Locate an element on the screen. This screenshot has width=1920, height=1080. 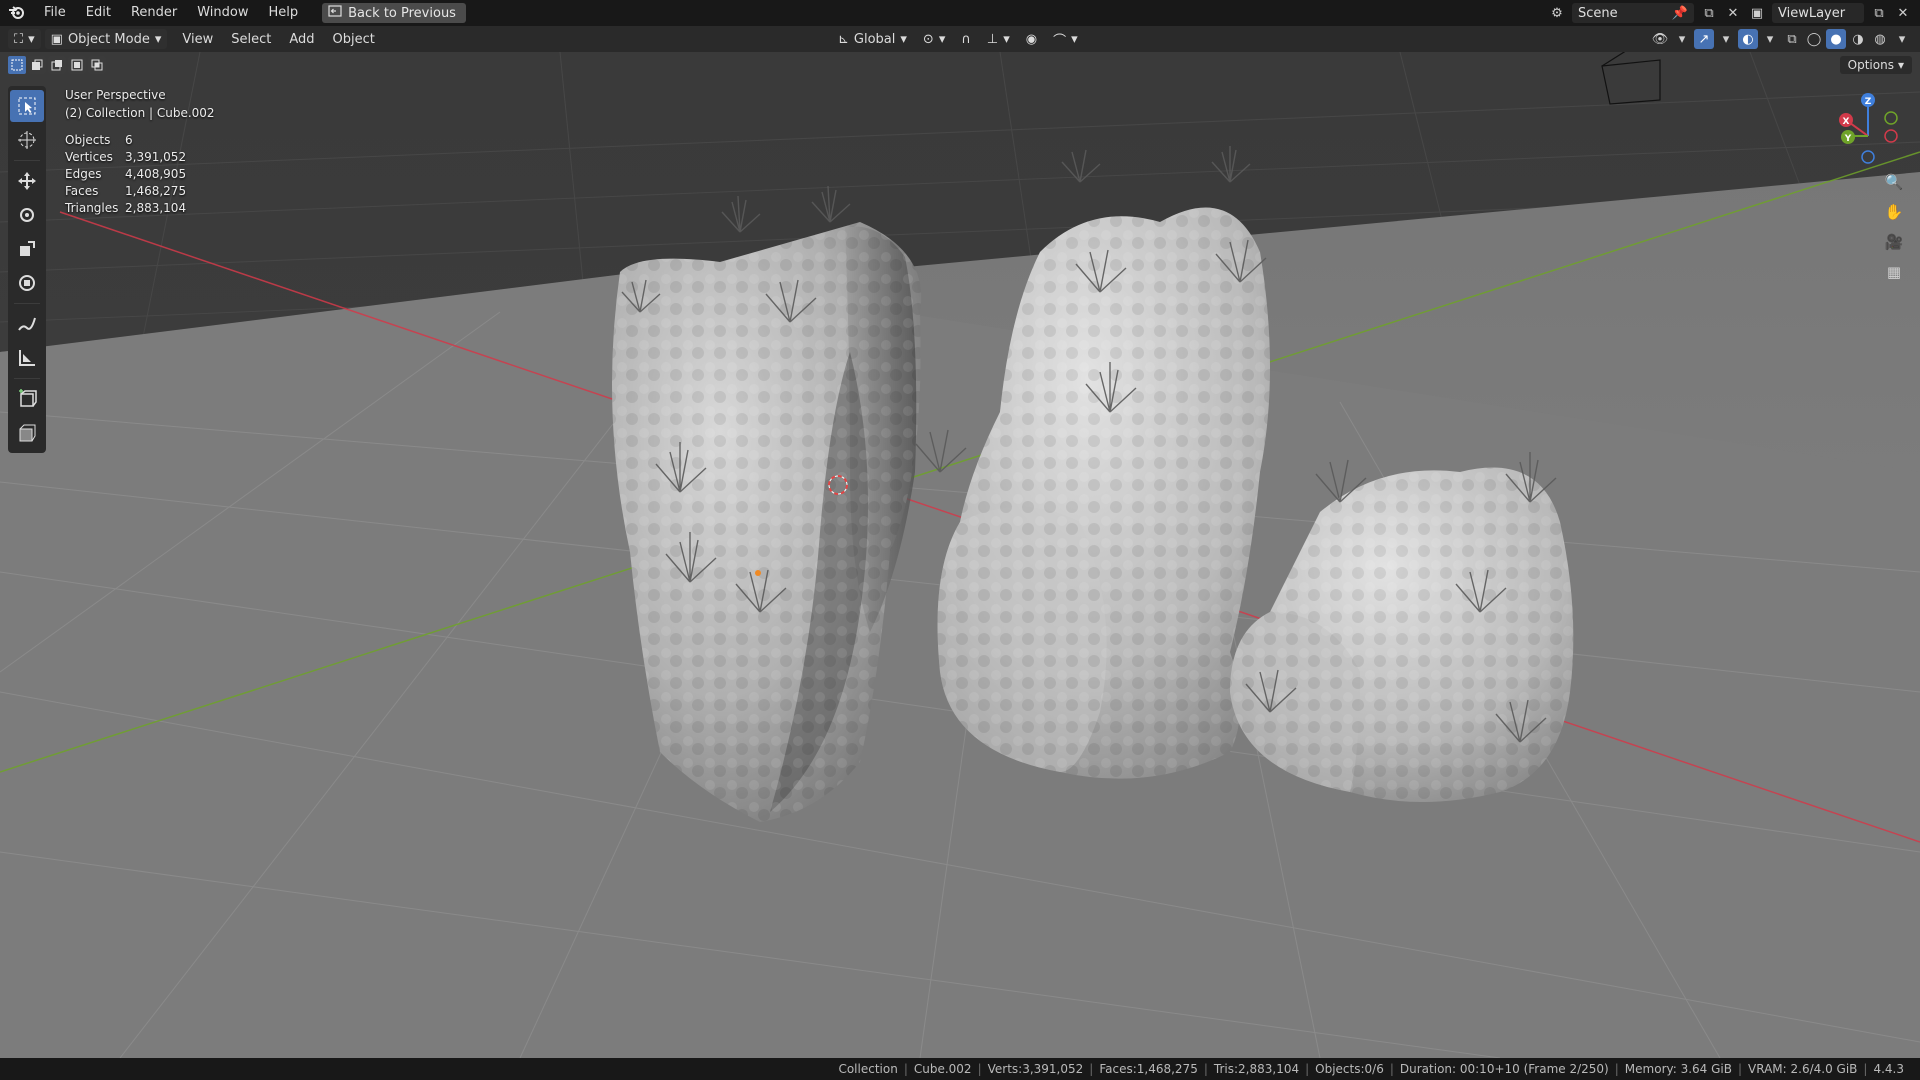
falloff-curve-icon: ⌒ is located at coordinates (1060, 41).